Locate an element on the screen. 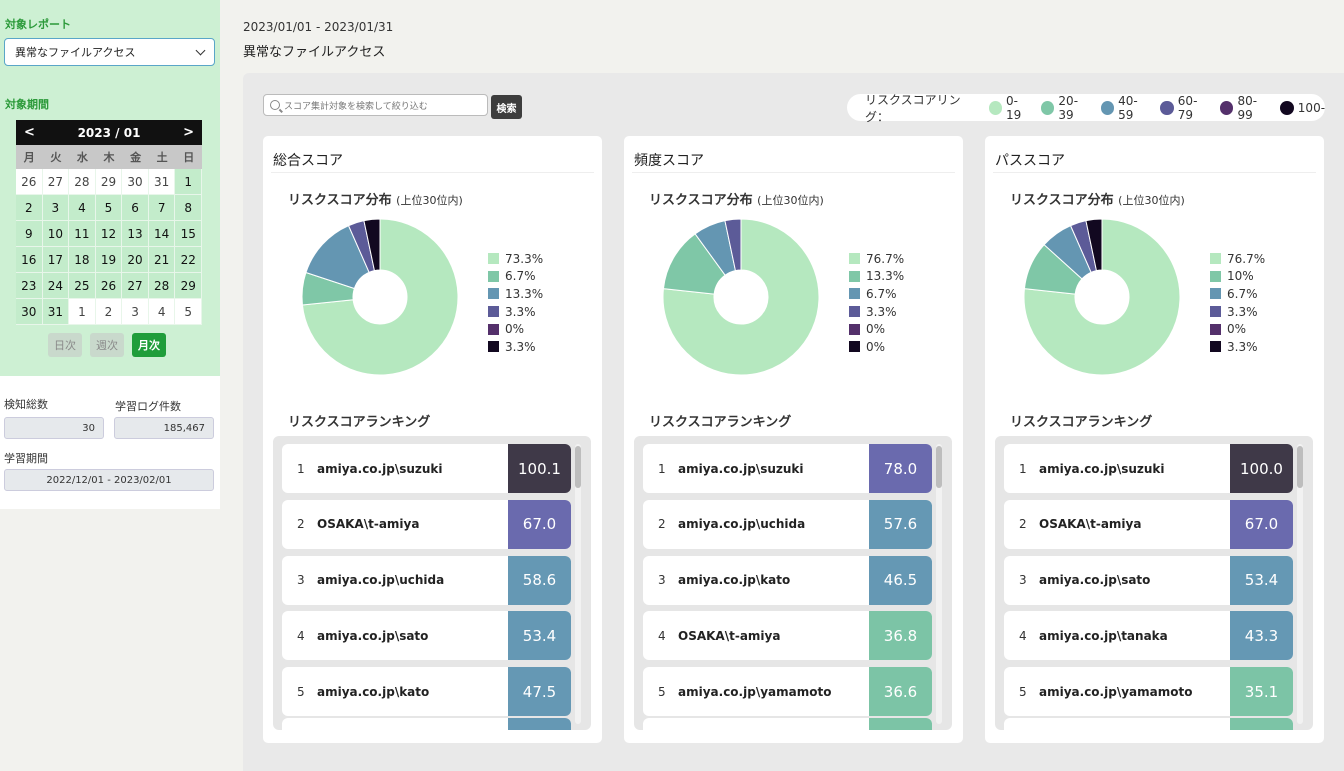  calendar-day: 22 is located at coordinates (188, 260).